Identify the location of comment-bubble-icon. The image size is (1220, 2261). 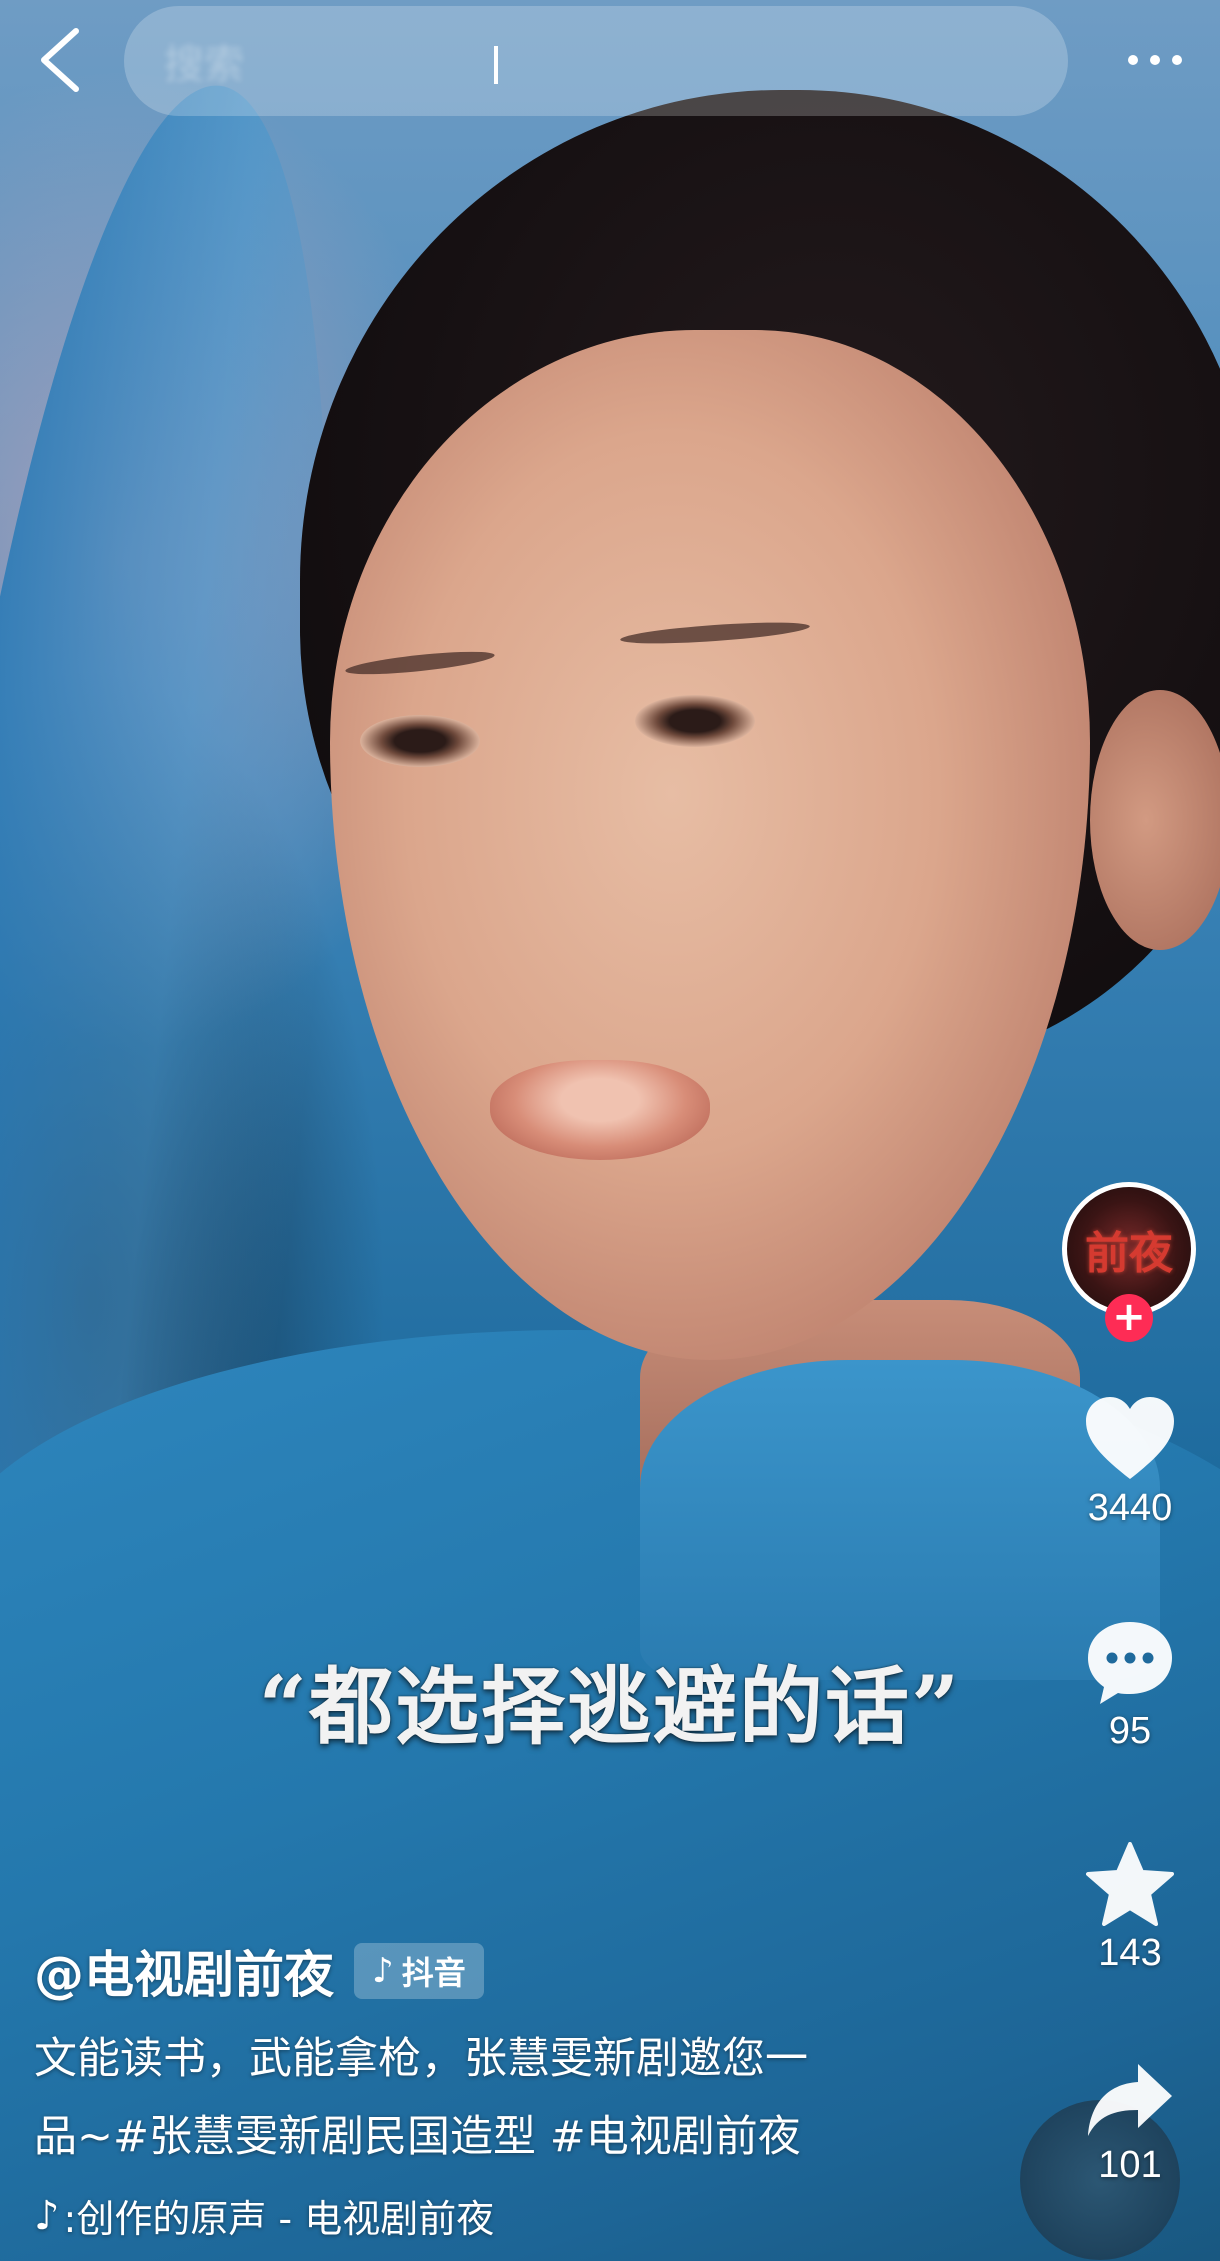
(1130, 1663).